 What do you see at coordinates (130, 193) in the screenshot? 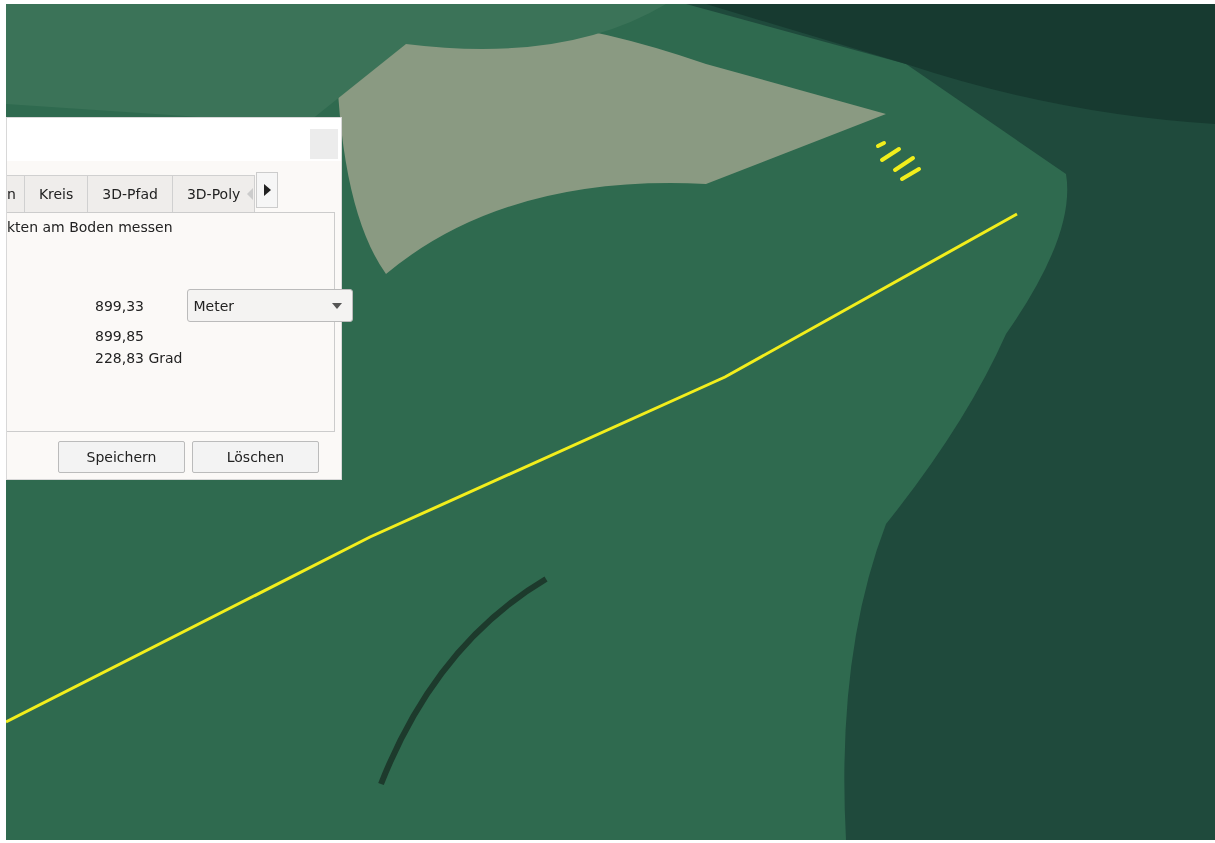
I see `tab: 3D-Pfad` at bounding box center [130, 193].